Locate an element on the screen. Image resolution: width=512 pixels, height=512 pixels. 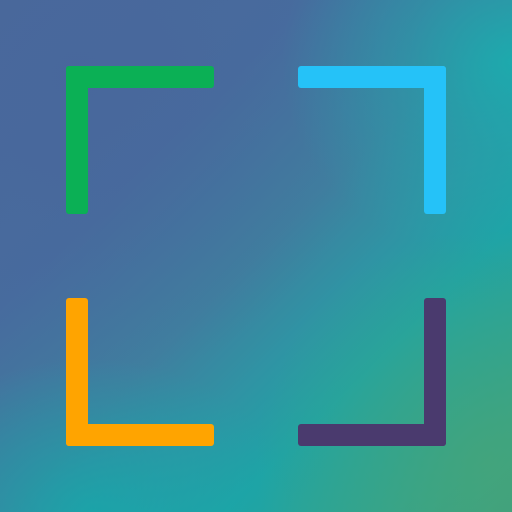
top-right-corner-bracket-shape is located at coordinates (372, 140).